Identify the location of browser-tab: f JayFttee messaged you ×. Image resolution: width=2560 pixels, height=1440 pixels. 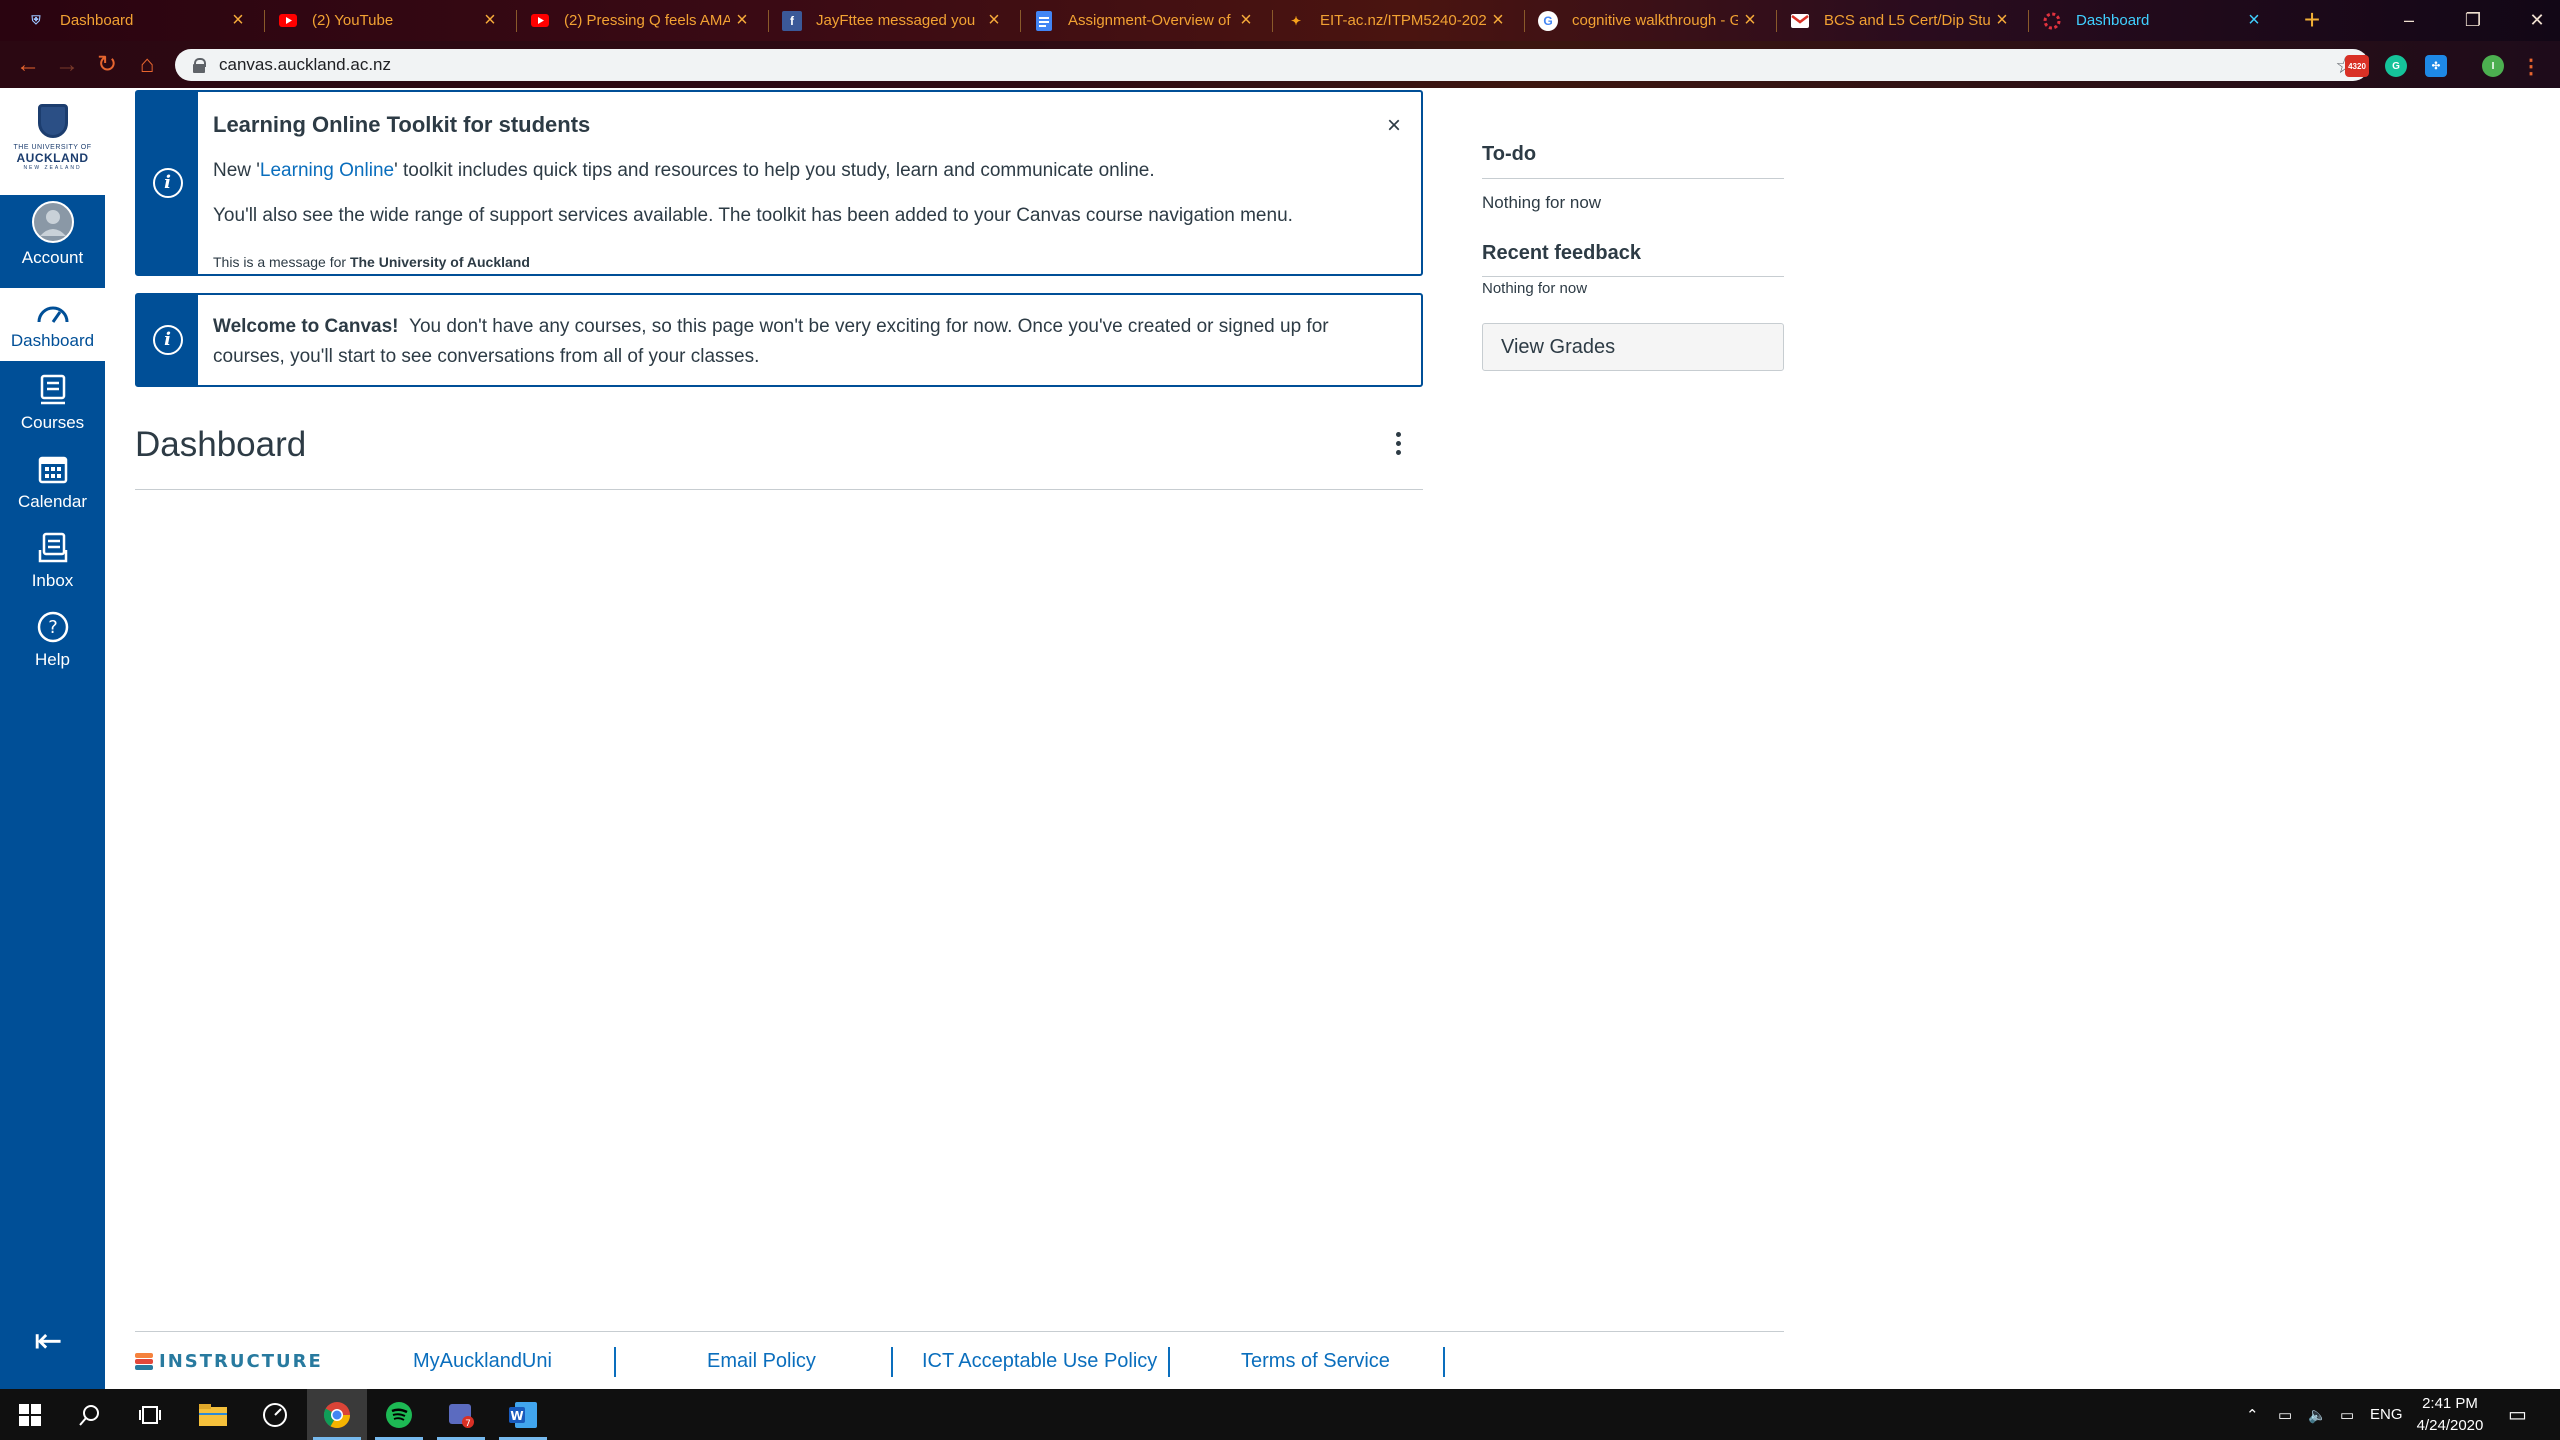
(891, 20).